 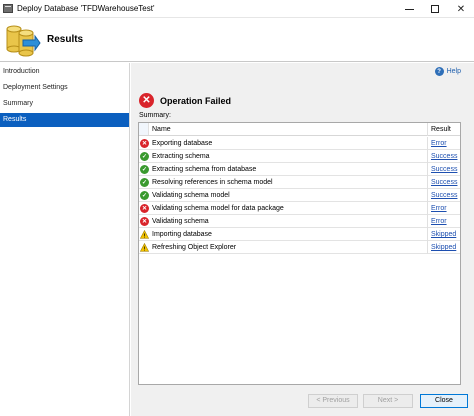 What do you see at coordinates (237, 9) in the screenshot?
I see `title-bar: Deploy Database 'TFDWarehouseTest' ✕` at bounding box center [237, 9].